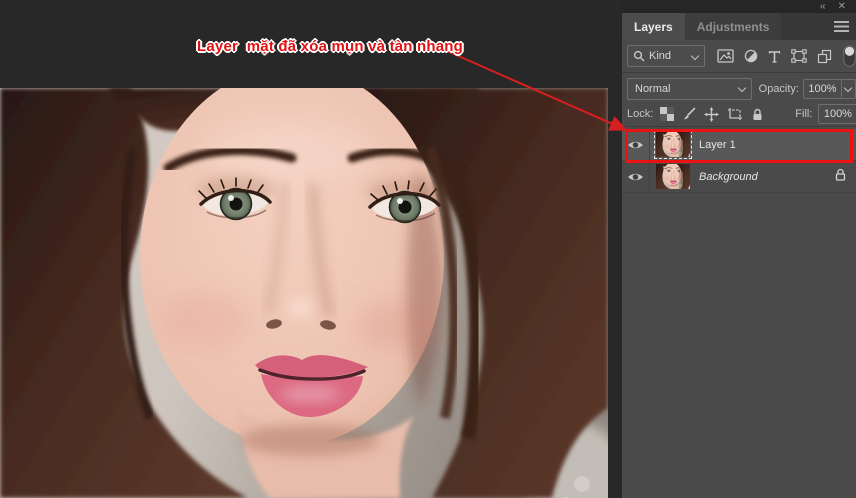 Image resolution: width=856 pixels, height=498 pixels. Describe the element at coordinates (640, 114) in the screenshot. I see `lock-label: Lock:` at that location.